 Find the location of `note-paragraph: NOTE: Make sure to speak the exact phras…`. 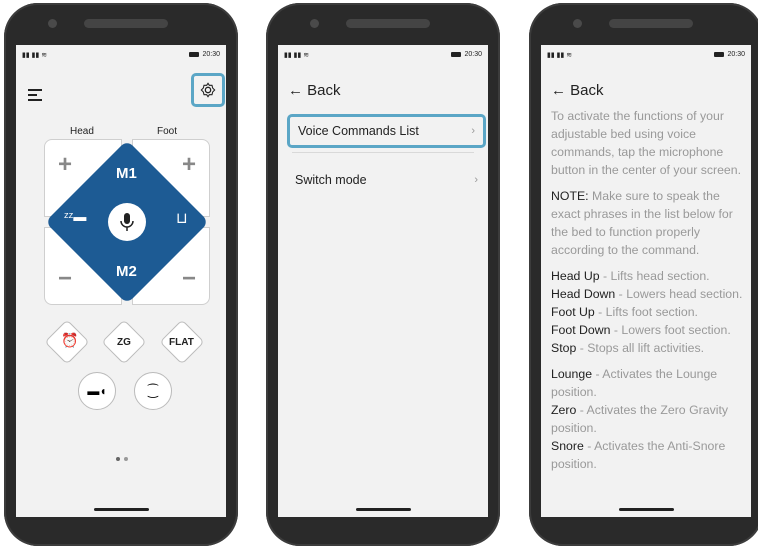

note-paragraph: NOTE: Make sure to speak the exact phras… is located at coordinates (642, 223).